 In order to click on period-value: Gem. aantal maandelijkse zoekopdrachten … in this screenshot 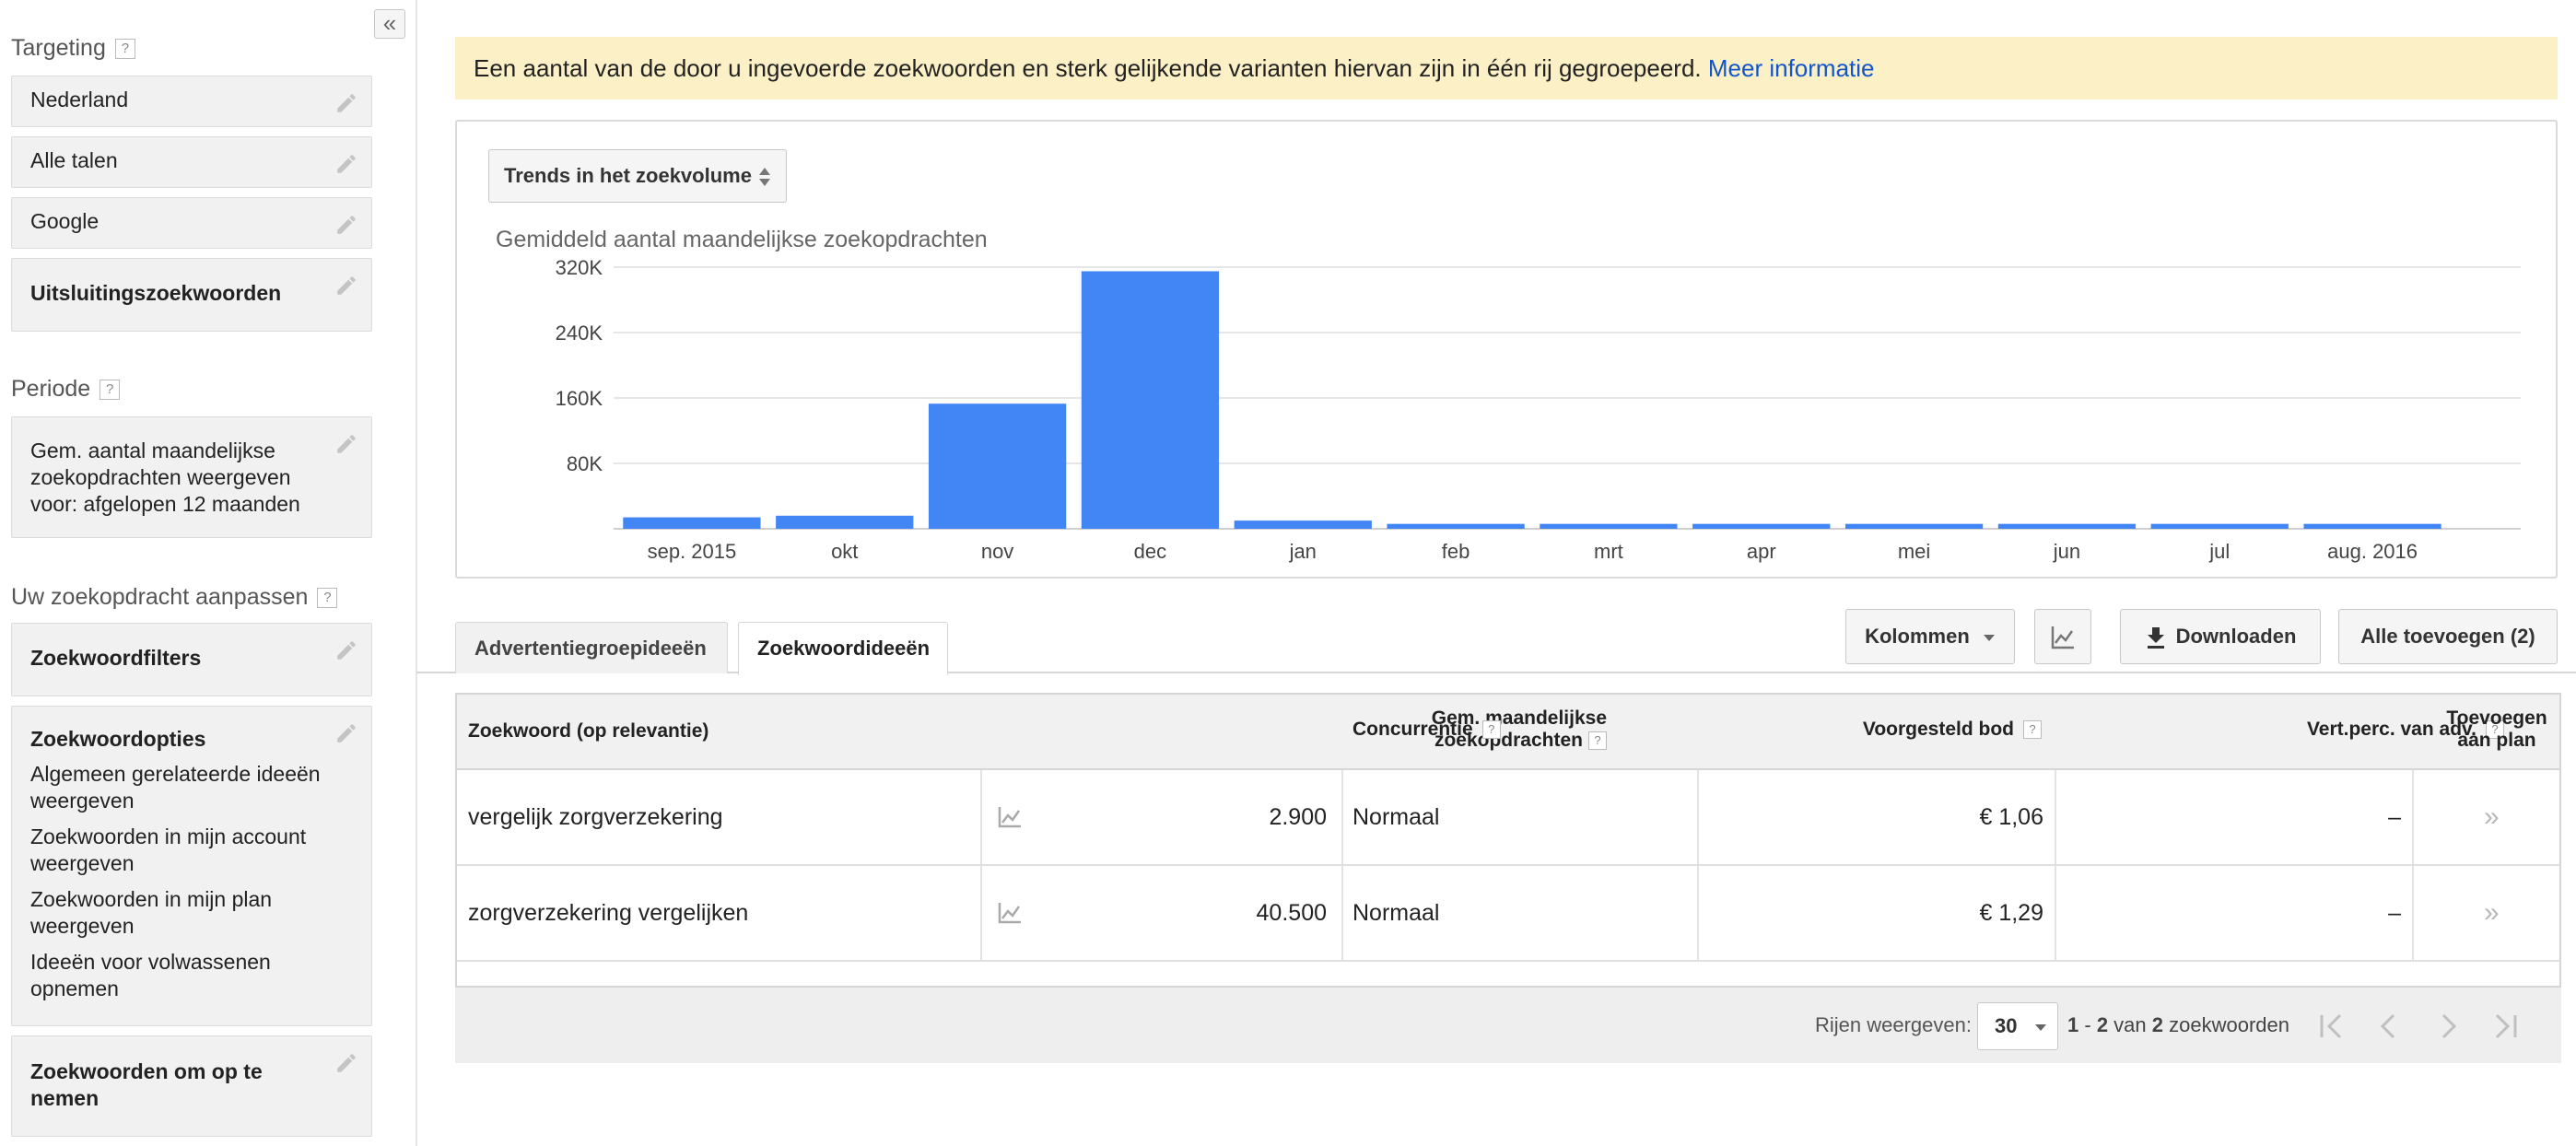, I will do `click(165, 478)`.